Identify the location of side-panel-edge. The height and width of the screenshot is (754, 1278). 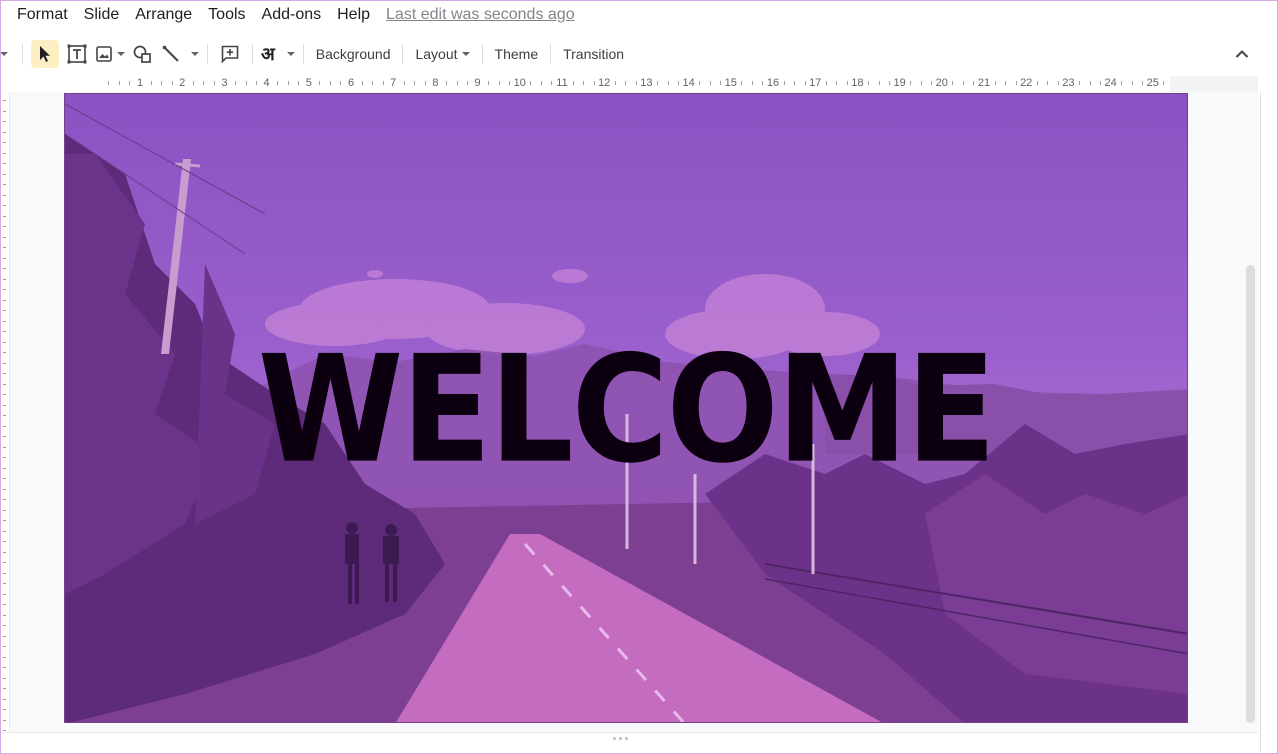
(1269, 422).